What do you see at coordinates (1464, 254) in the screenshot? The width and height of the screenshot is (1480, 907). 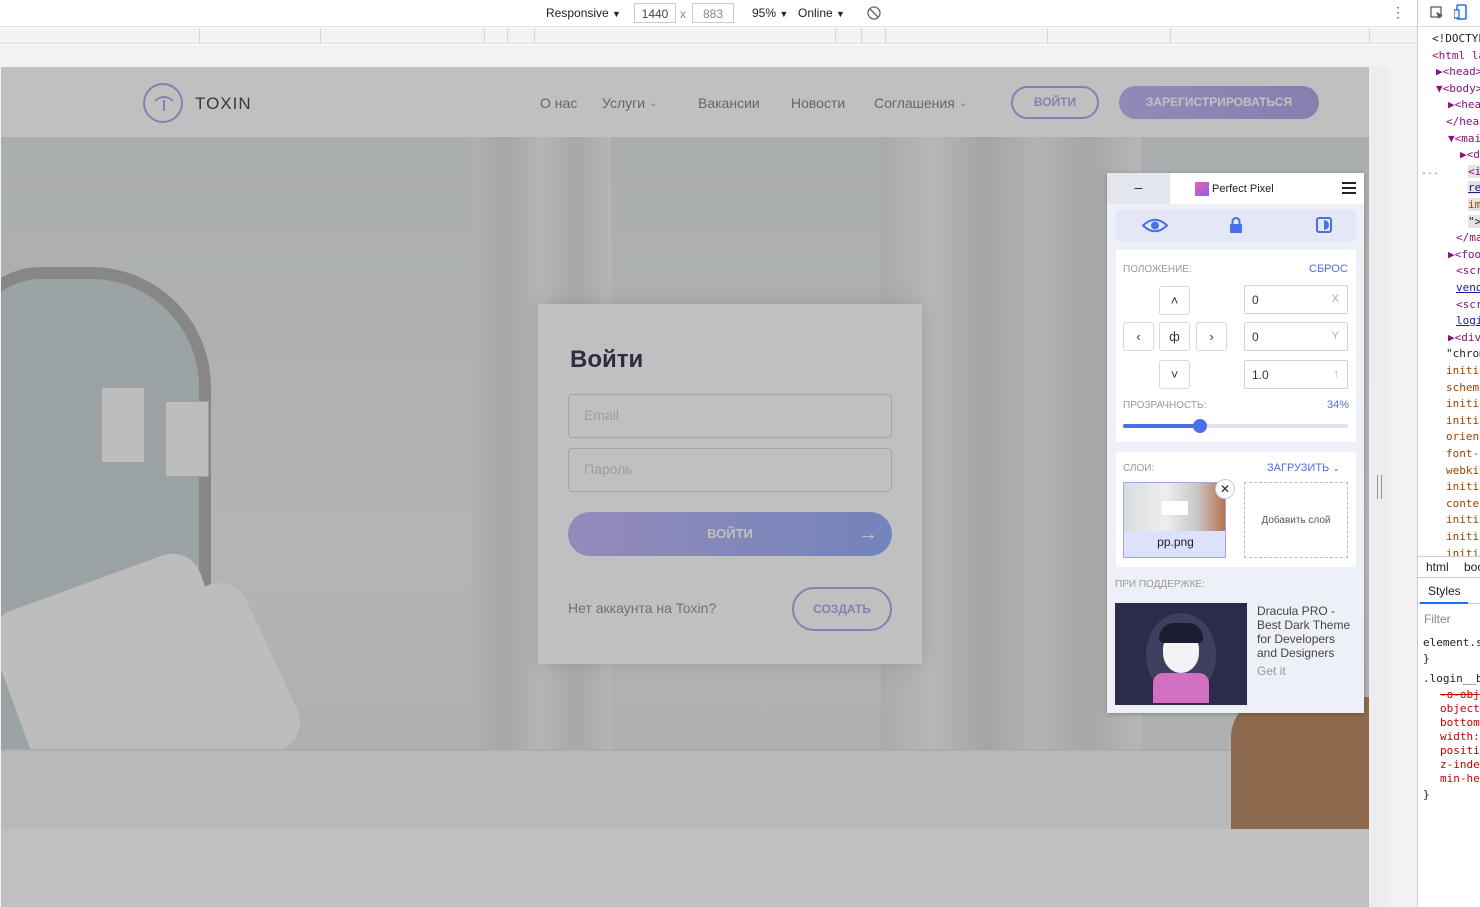 I see `dom-node-line: ▶<foo` at bounding box center [1464, 254].